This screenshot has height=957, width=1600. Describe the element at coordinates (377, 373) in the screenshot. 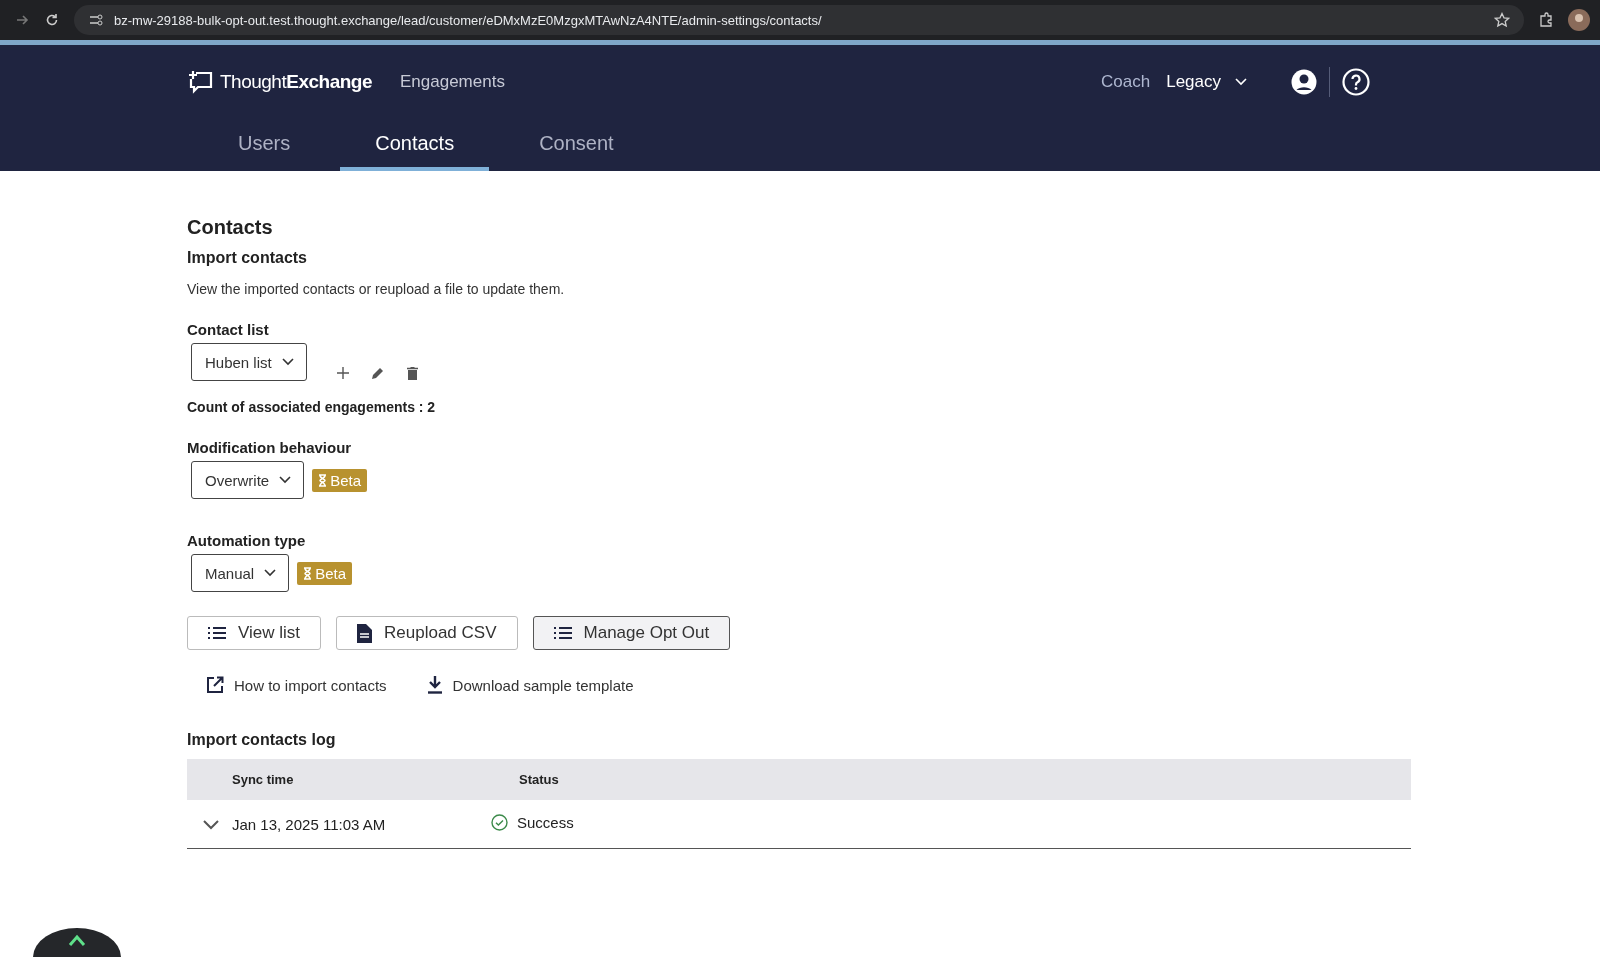

I see `pencil-icon` at that location.